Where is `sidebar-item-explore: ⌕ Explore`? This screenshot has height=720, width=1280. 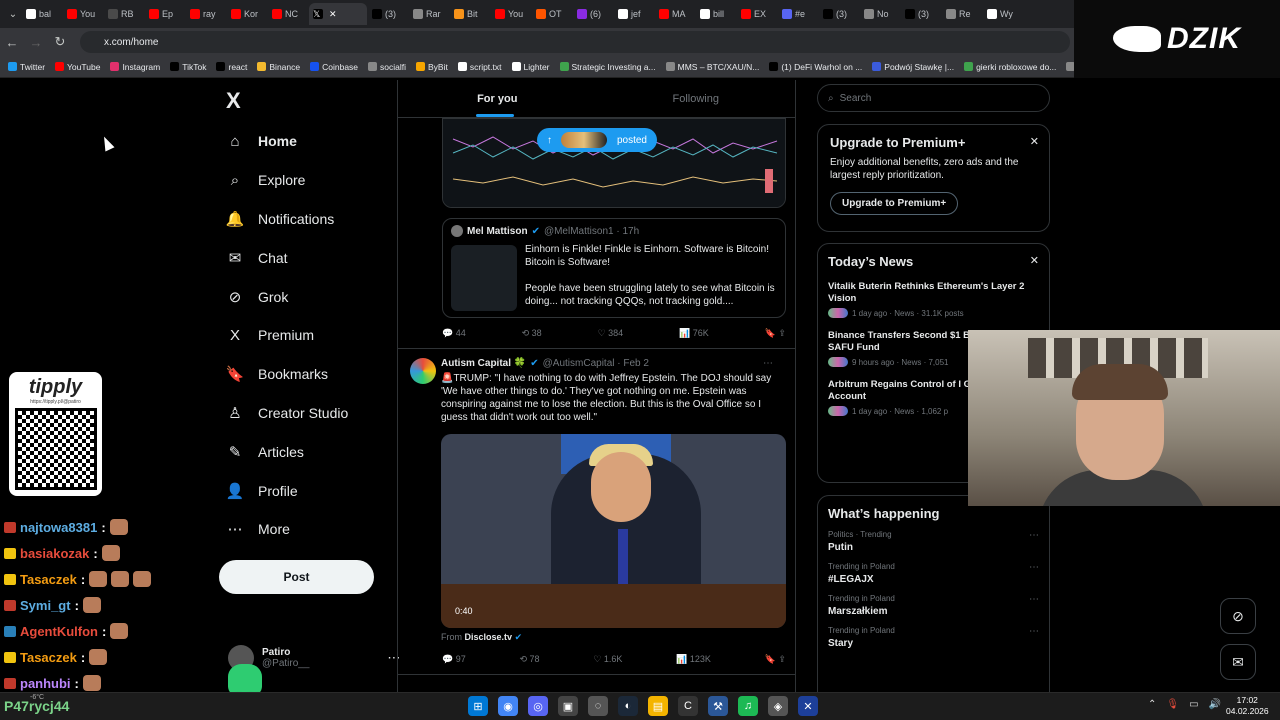
sidebar-item-explore: ⌕ Explore is located at coordinates (309, 180).